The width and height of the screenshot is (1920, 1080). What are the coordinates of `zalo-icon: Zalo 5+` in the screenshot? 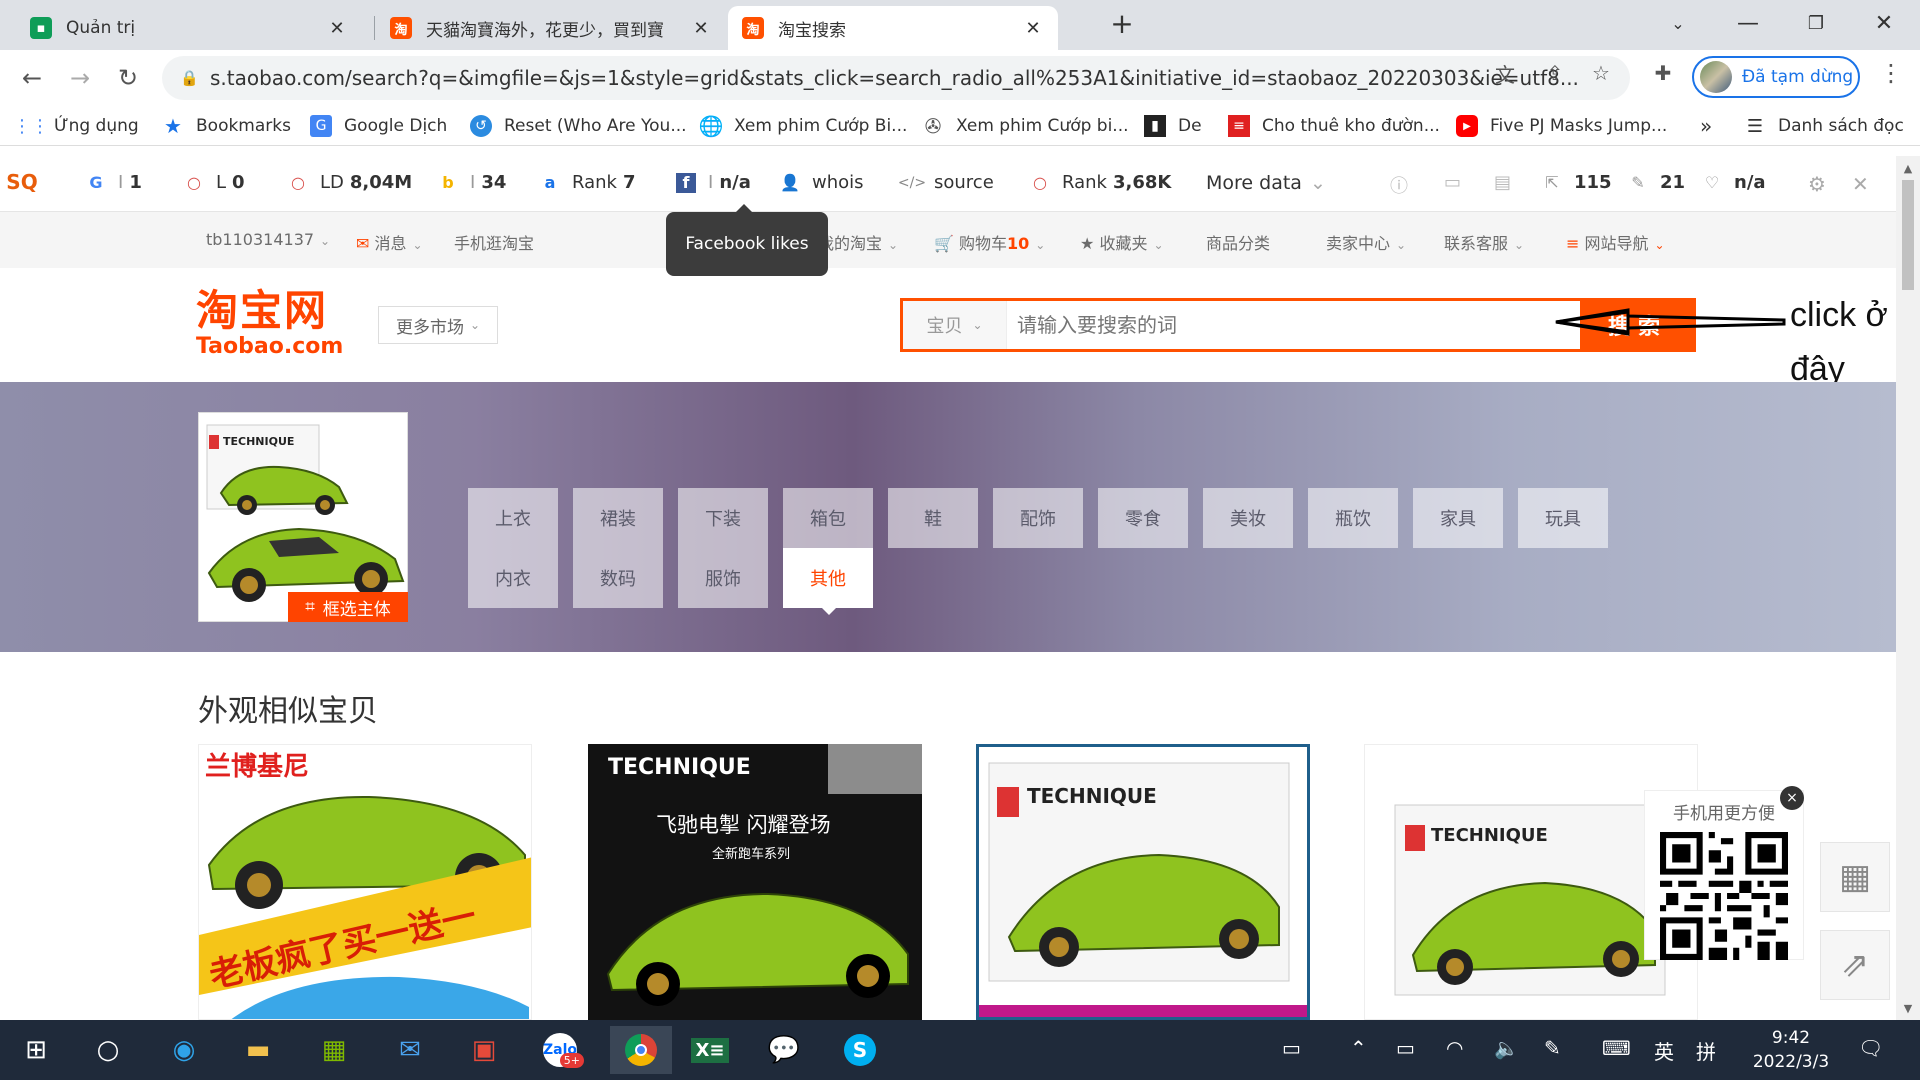 It's located at (560, 1050).